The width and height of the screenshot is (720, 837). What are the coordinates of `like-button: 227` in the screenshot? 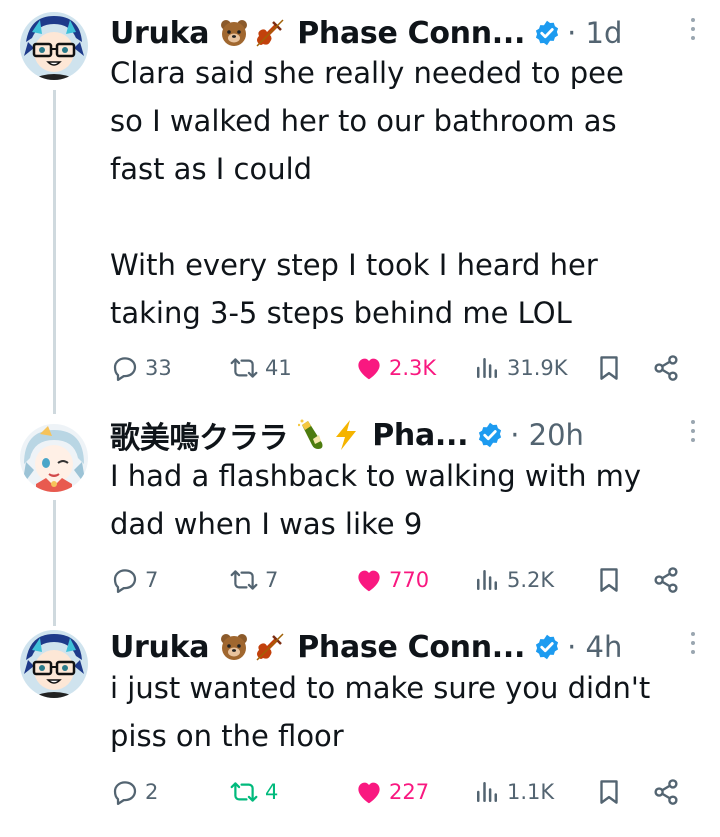 It's located at (391, 792).